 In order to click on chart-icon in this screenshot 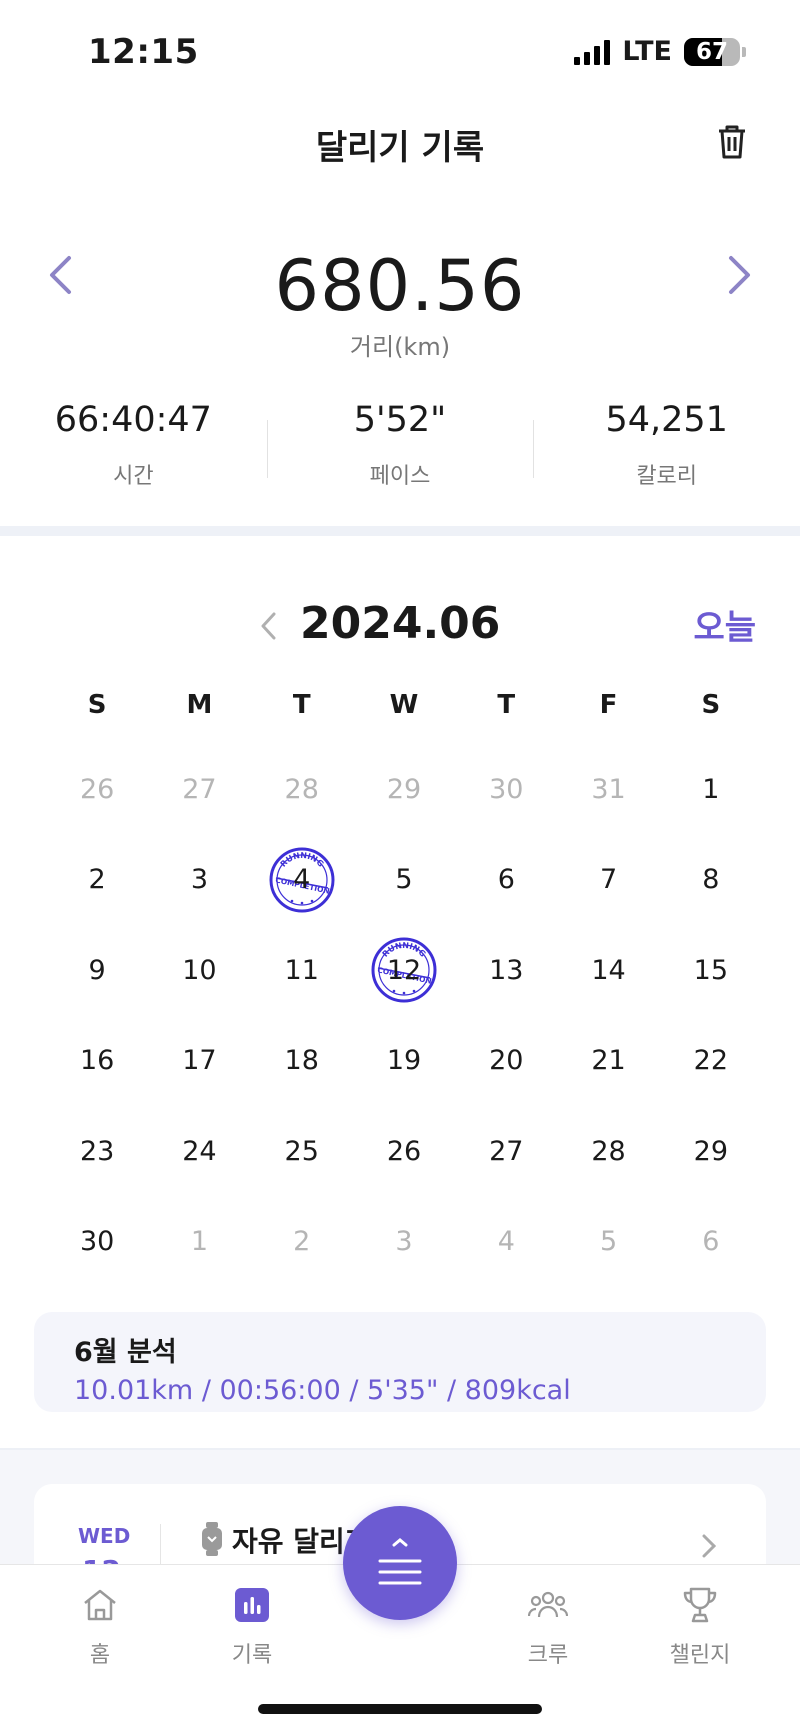, I will do `click(252, 1605)`.